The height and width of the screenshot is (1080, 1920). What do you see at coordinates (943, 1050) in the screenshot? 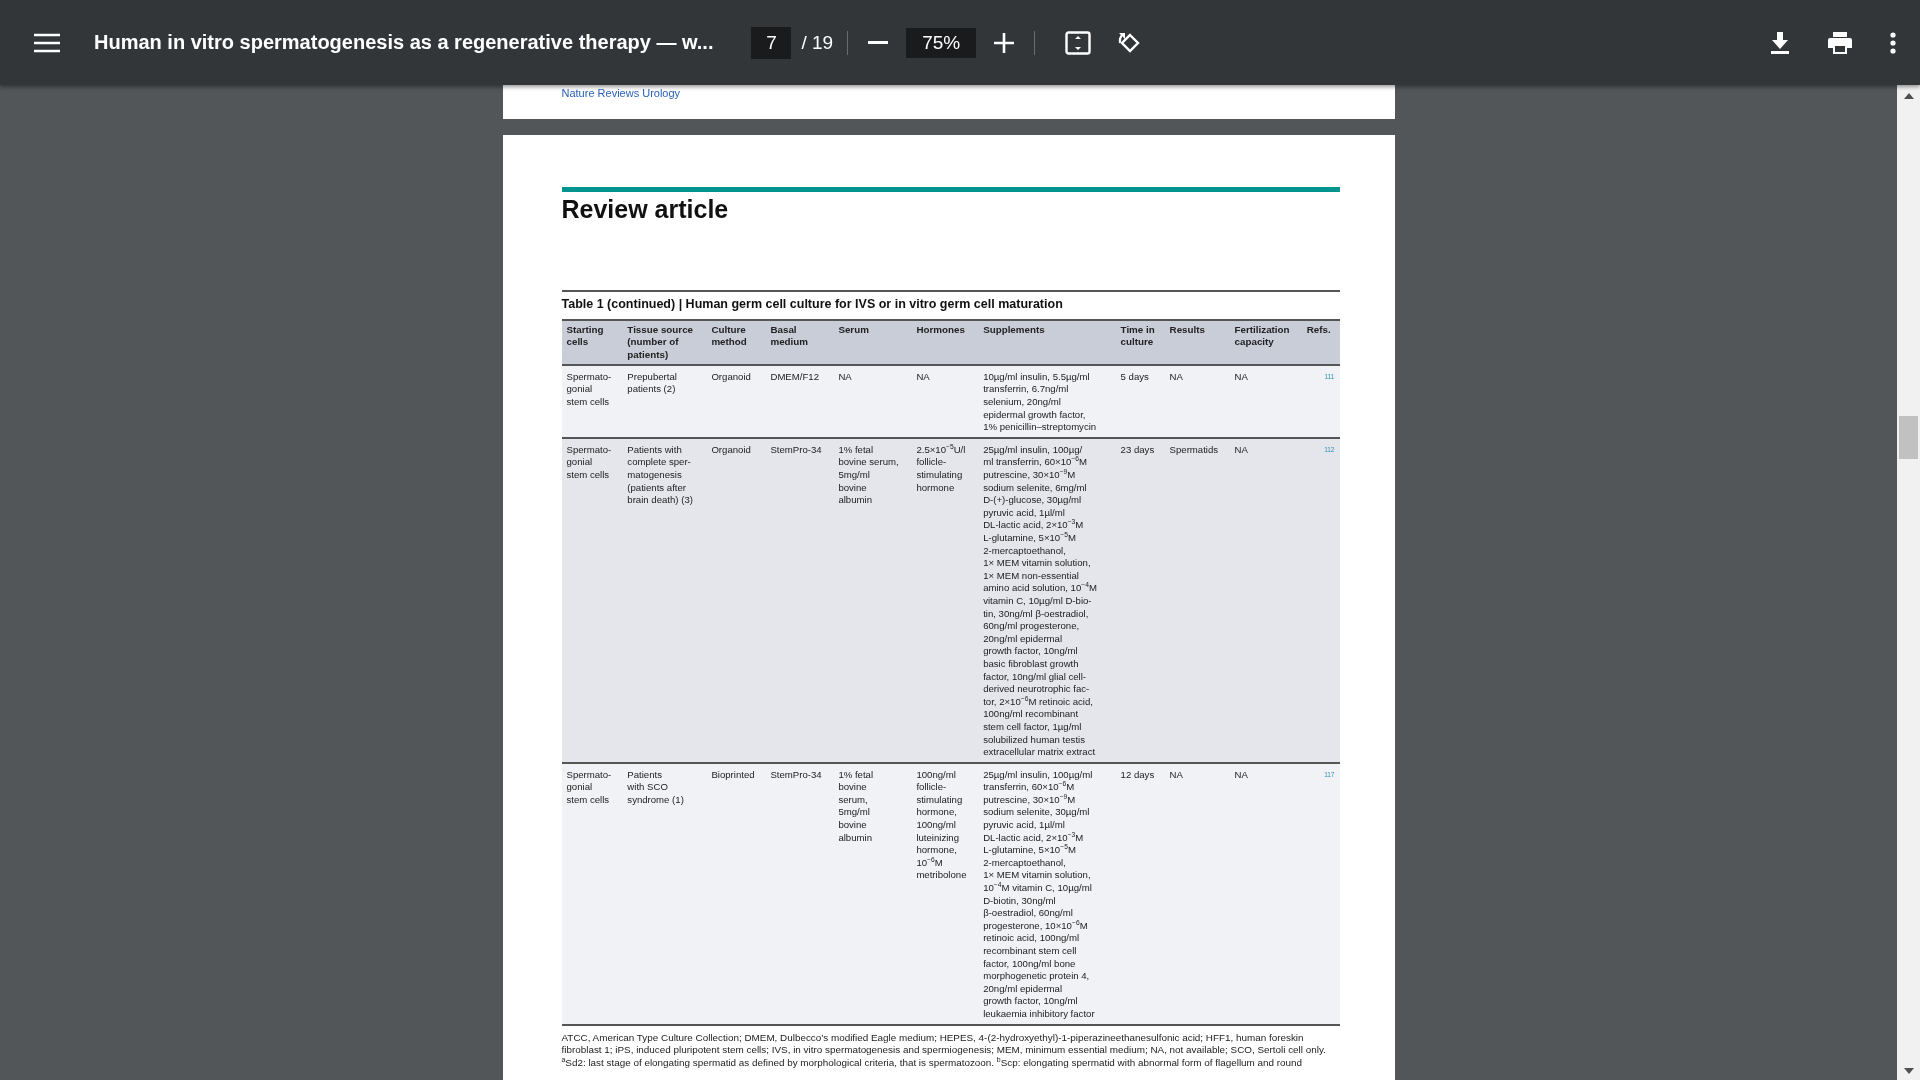
I see `table-footnote: ATCC, American Type Culture Collection; DMEM, Dulbecco’s modified Eagle medium; HEPES, 4-(2-hydroxyethyl)-1-piperazineethanesulfonic acid; HFF1, human foreskin fibroblast 1; iPS, induced pluripotent stem cells; IVS, in vitro spermatogenesis and spermiogenesis; MEM, minimum essential medium; NA, not available; SCO, Sertoli cell only. $^{a}$Sd2: last stage of elongating spermatid as defined by morphological criteria, that is spermatozoon. $^{b}$Scp: elongating spermatid with abnormal form of flagellum and round` at bounding box center [943, 1050].